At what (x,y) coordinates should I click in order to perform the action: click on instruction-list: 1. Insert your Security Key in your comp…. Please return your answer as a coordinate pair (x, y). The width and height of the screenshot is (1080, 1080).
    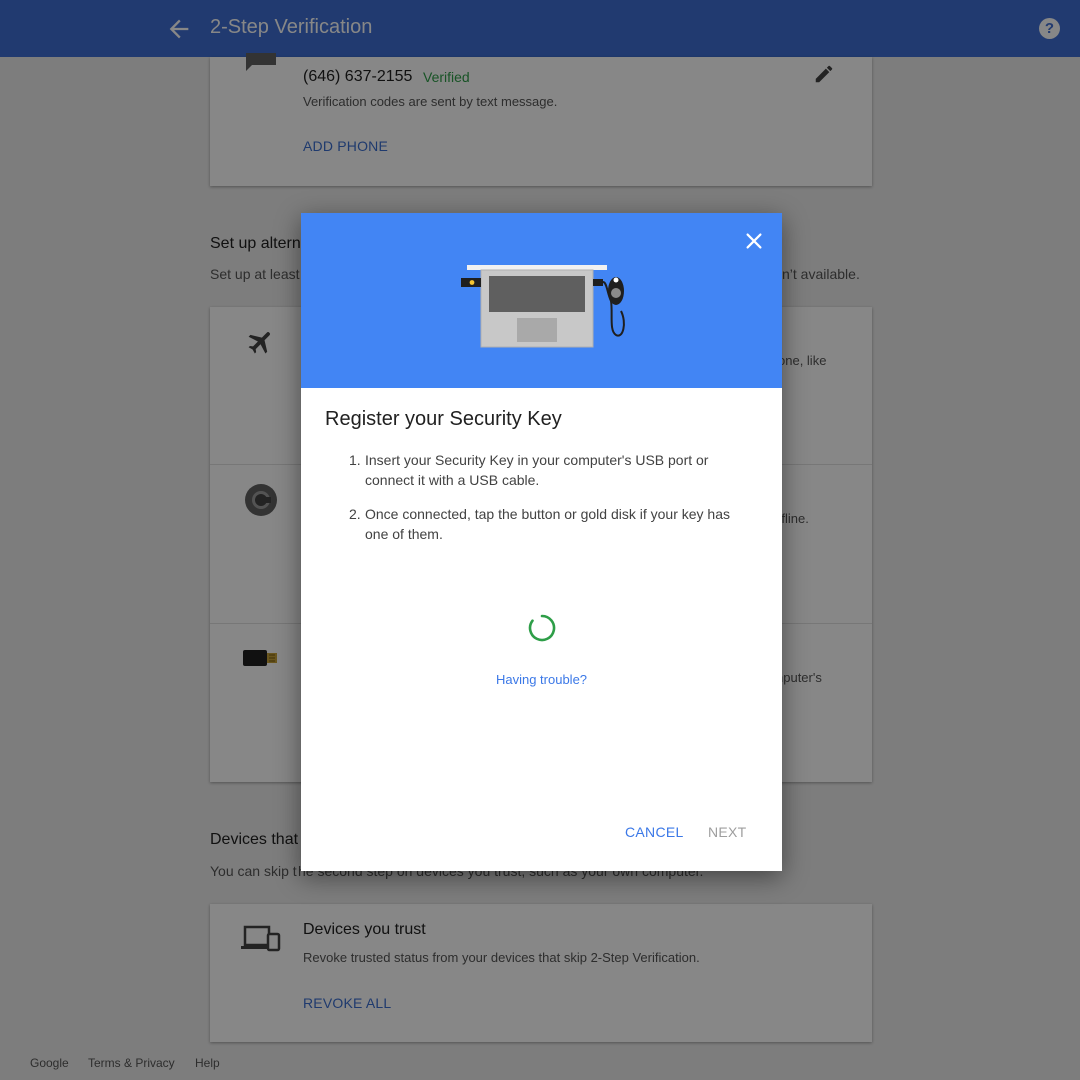
    Looking at the image, I should click on (549, 504).